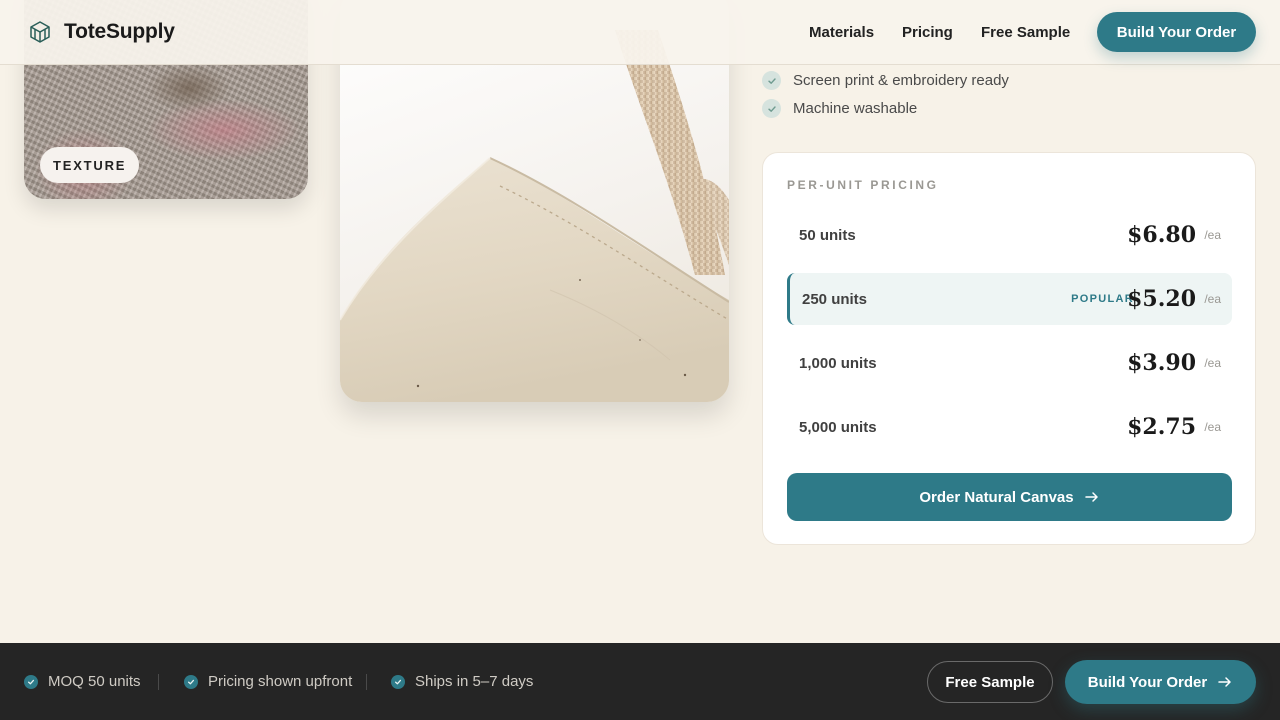 The image size is (1280, 720). What do you see at coordinates (990, 682) in the screenshot?
I see `free-sample-button: Free Sample` at bounding box center [990, 682].